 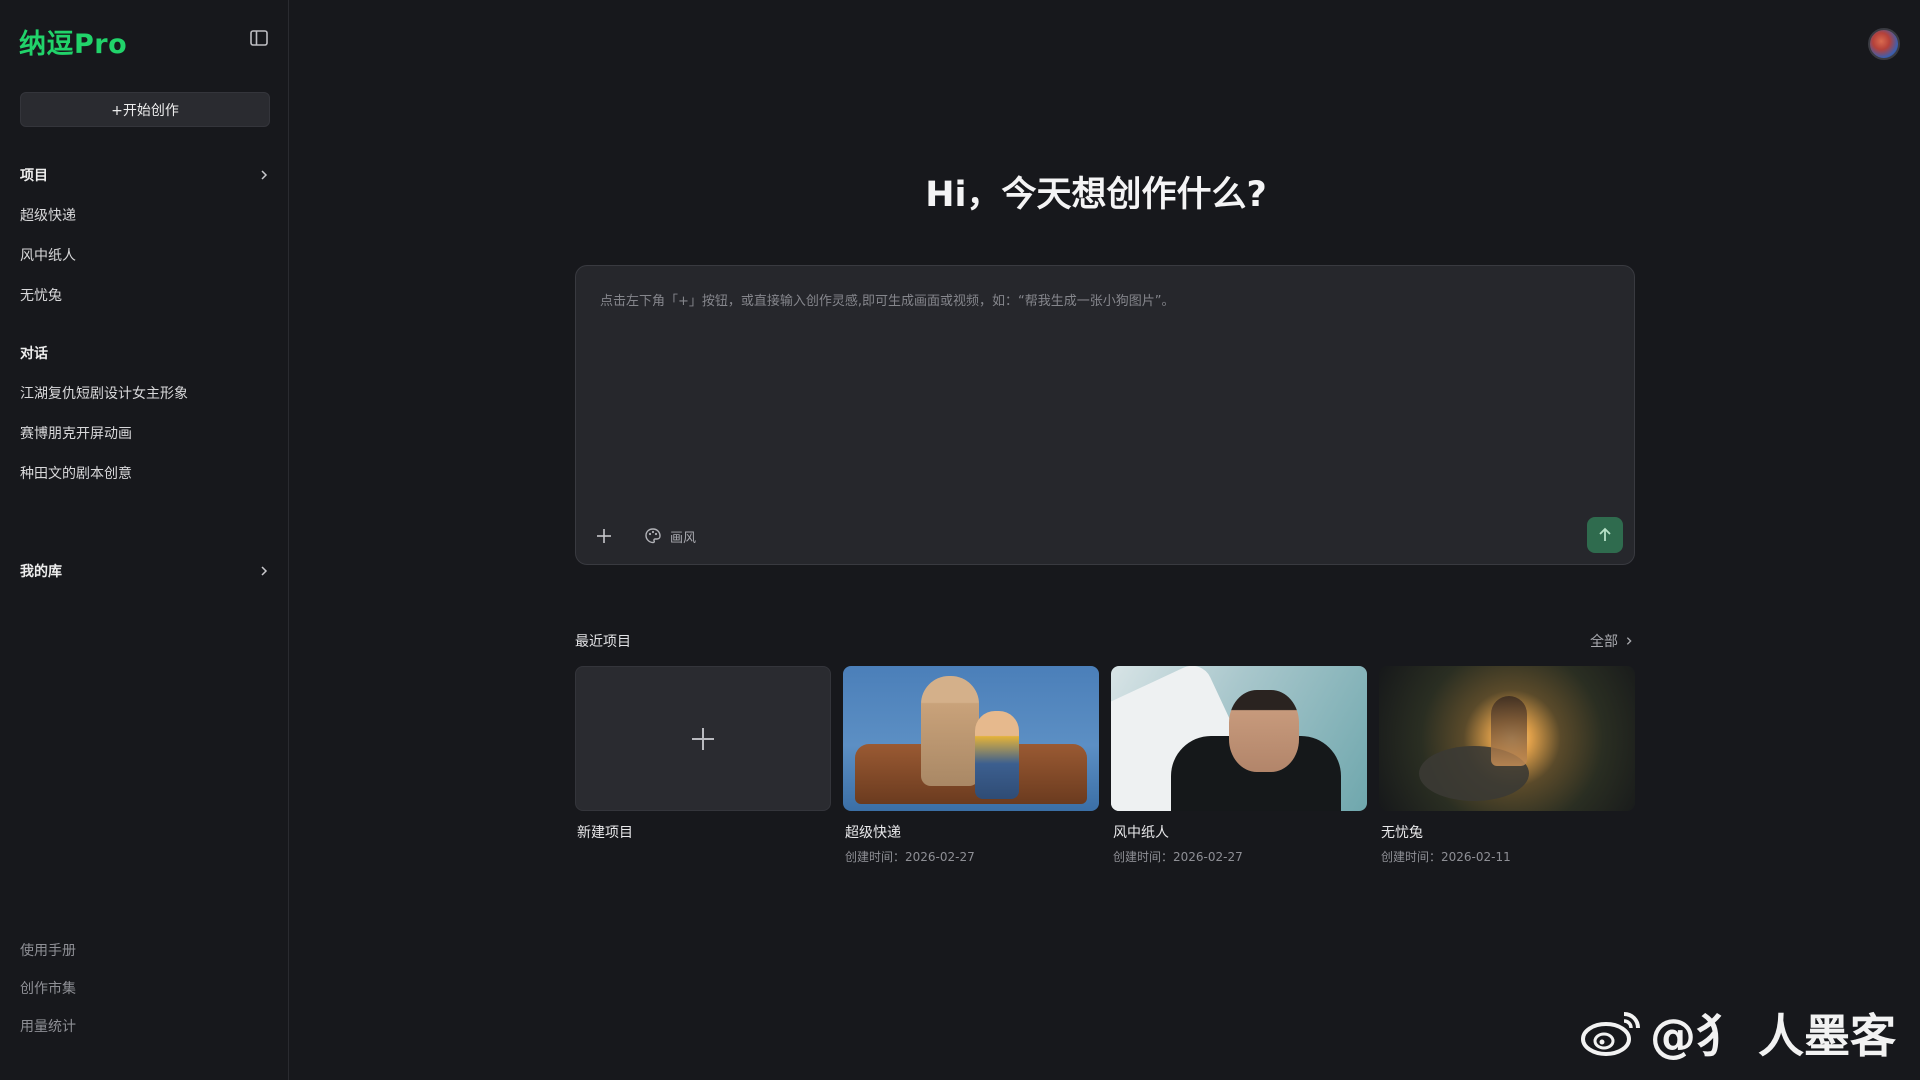 What do you see at coordinates (1141, 833) in the screenshot?
I see `project-title: 风中纸人` at bounding box center [1141, 833].